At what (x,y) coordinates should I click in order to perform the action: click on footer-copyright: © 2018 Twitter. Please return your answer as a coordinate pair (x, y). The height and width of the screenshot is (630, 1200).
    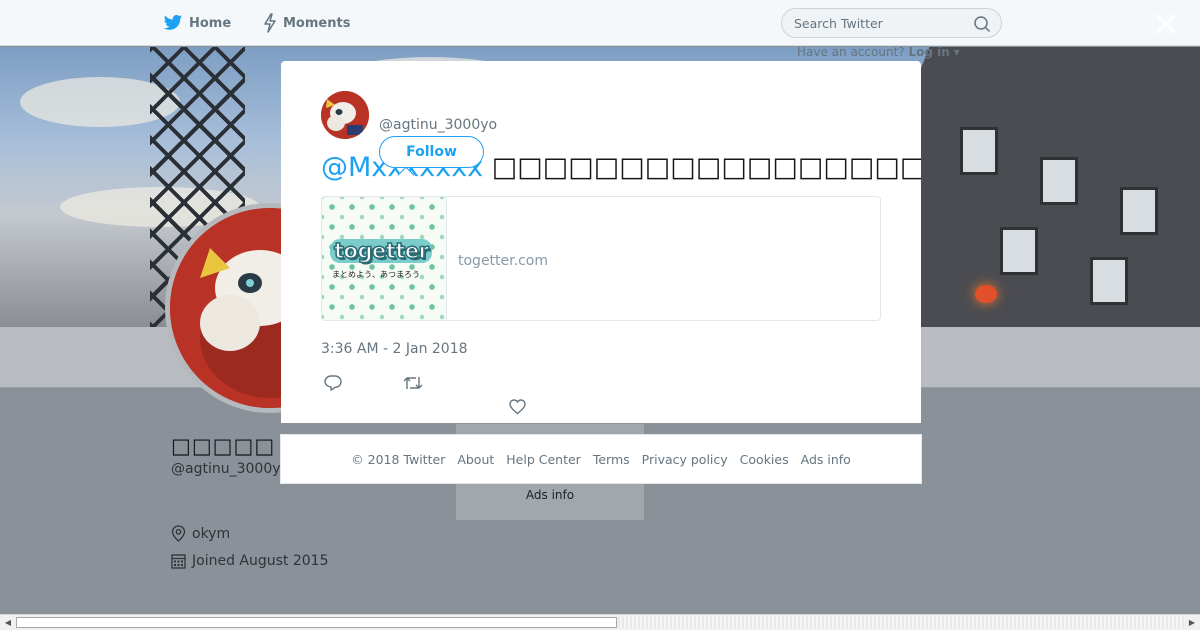
    Looking at the image, I should click on (398, 459).